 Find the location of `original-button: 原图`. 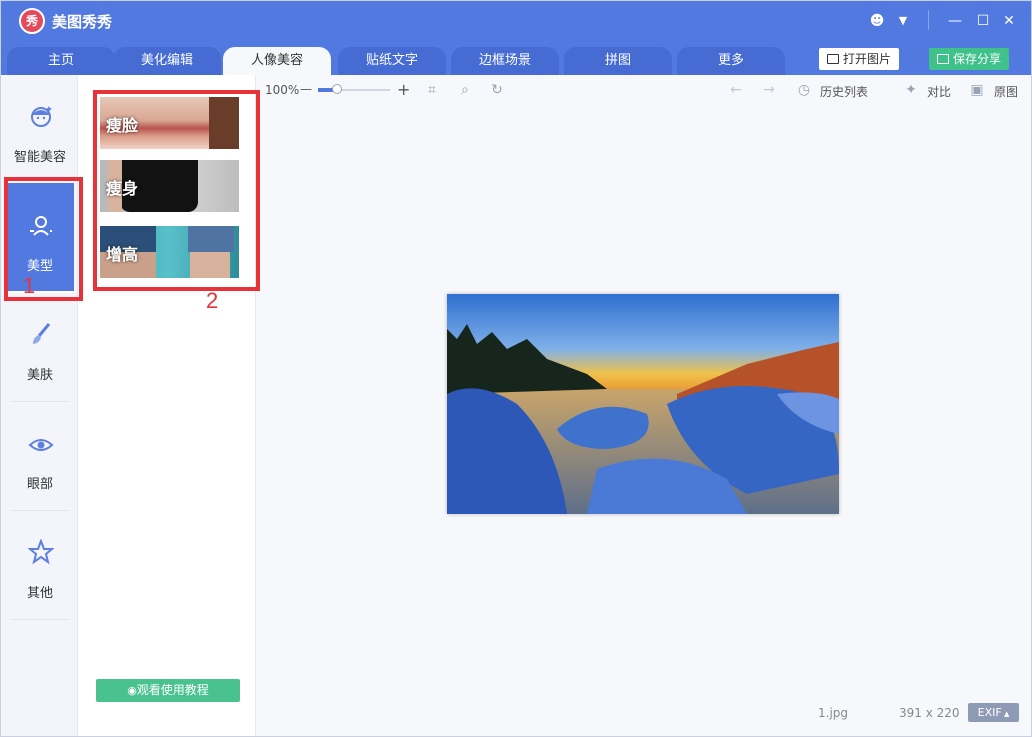

original-button: 原图 is located at coordinates (1006, 91).